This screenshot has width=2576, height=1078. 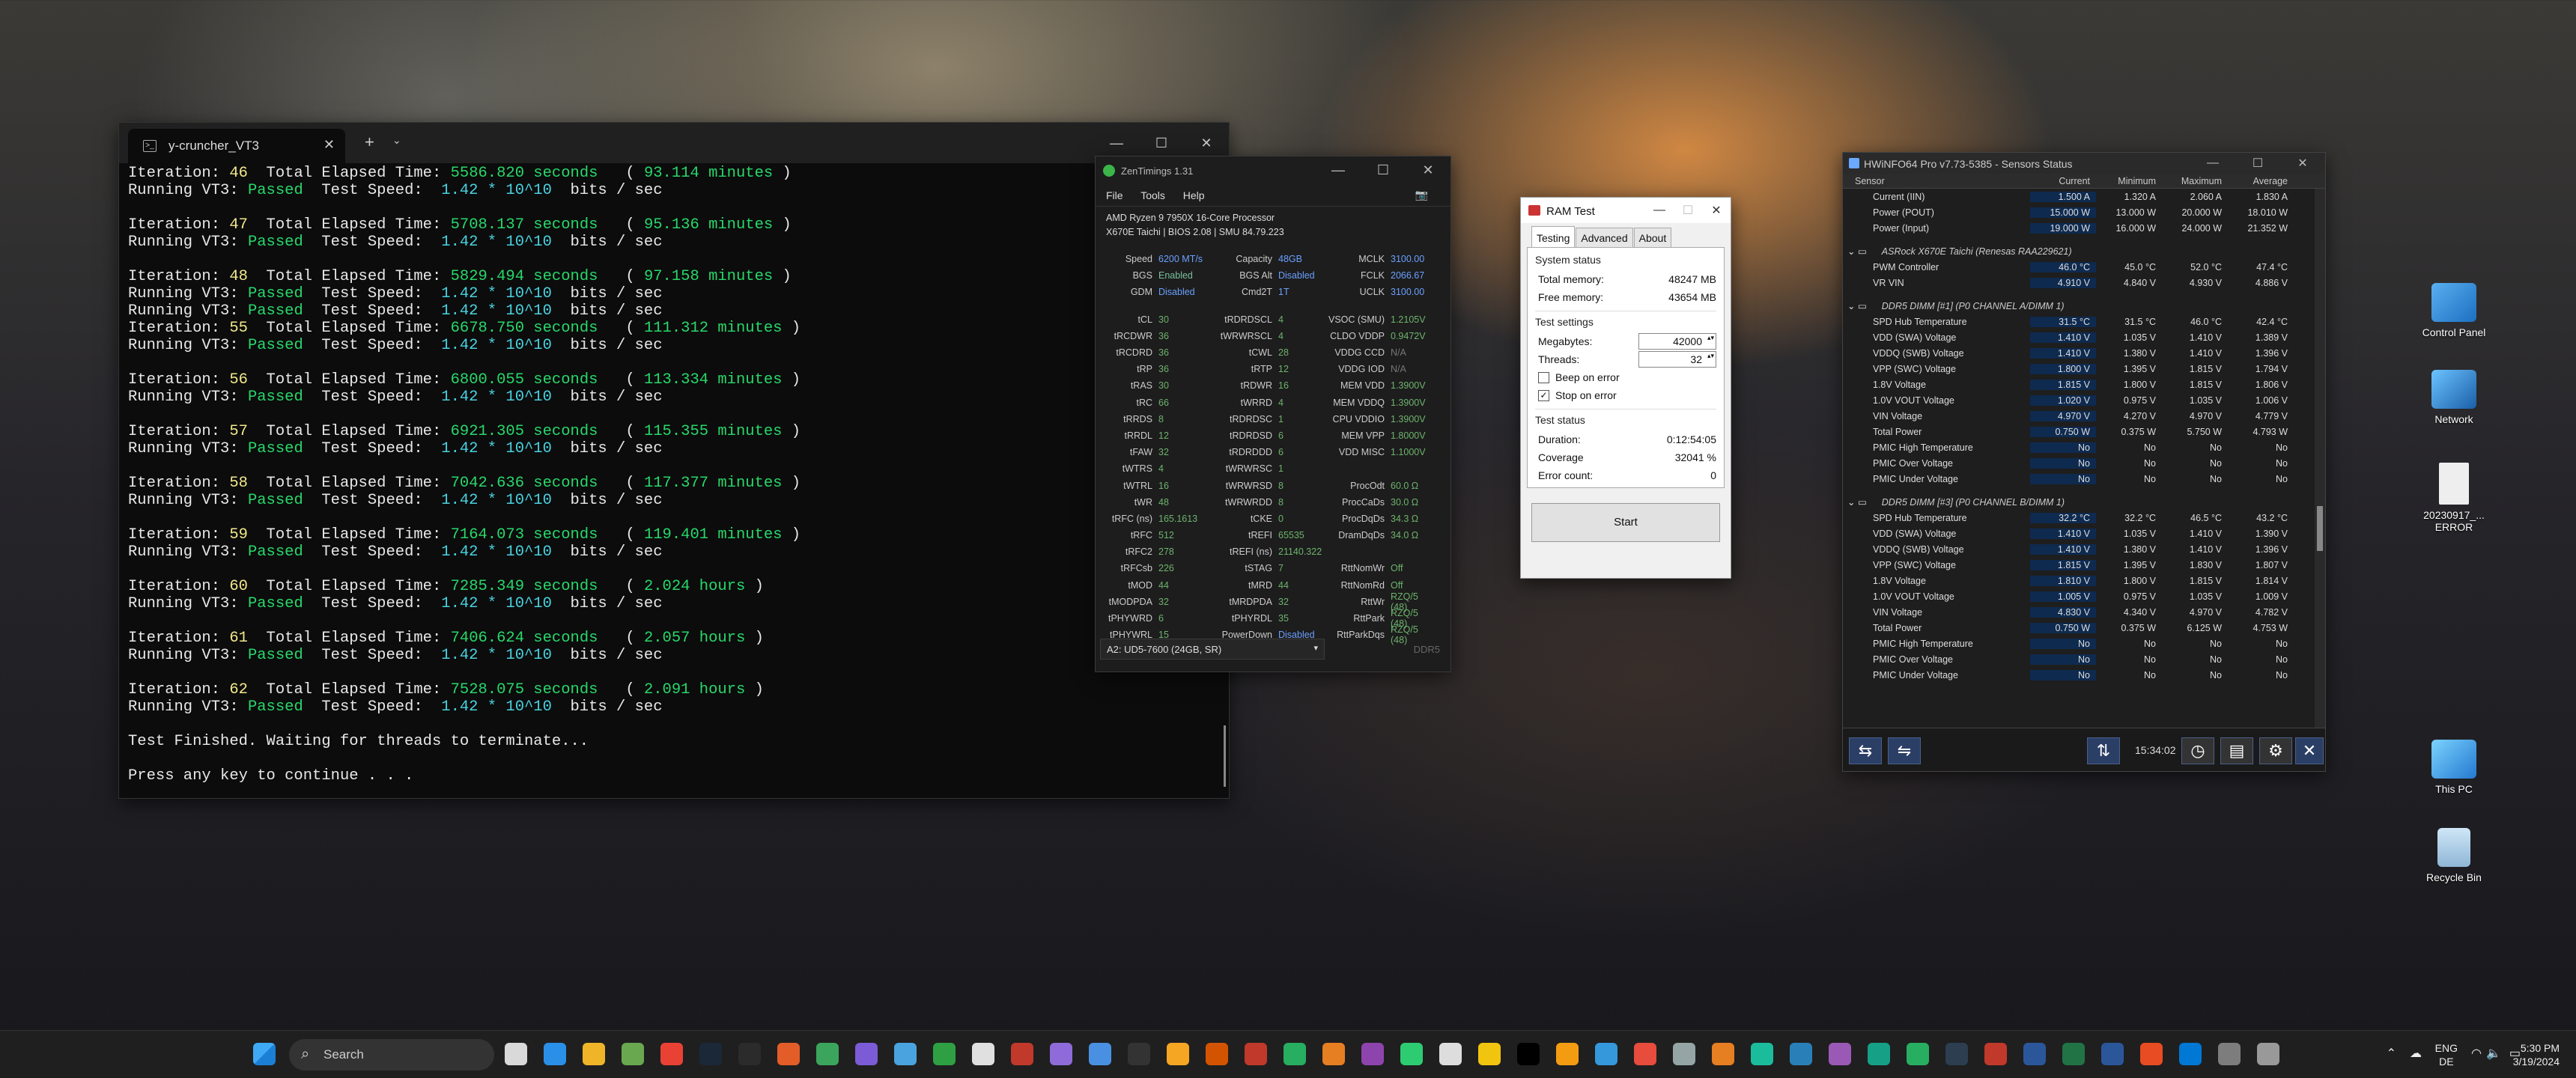 I want to click on start-button: Start, so click(x=1625, y=522).